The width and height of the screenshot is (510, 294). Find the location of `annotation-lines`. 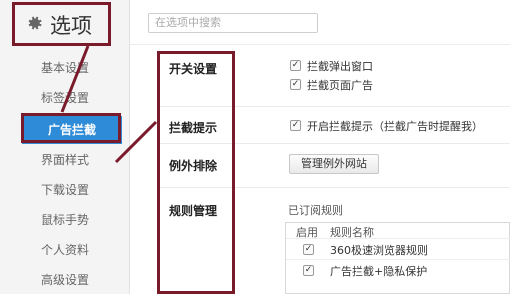

annotation-lines is located at coordinates (109, 104).